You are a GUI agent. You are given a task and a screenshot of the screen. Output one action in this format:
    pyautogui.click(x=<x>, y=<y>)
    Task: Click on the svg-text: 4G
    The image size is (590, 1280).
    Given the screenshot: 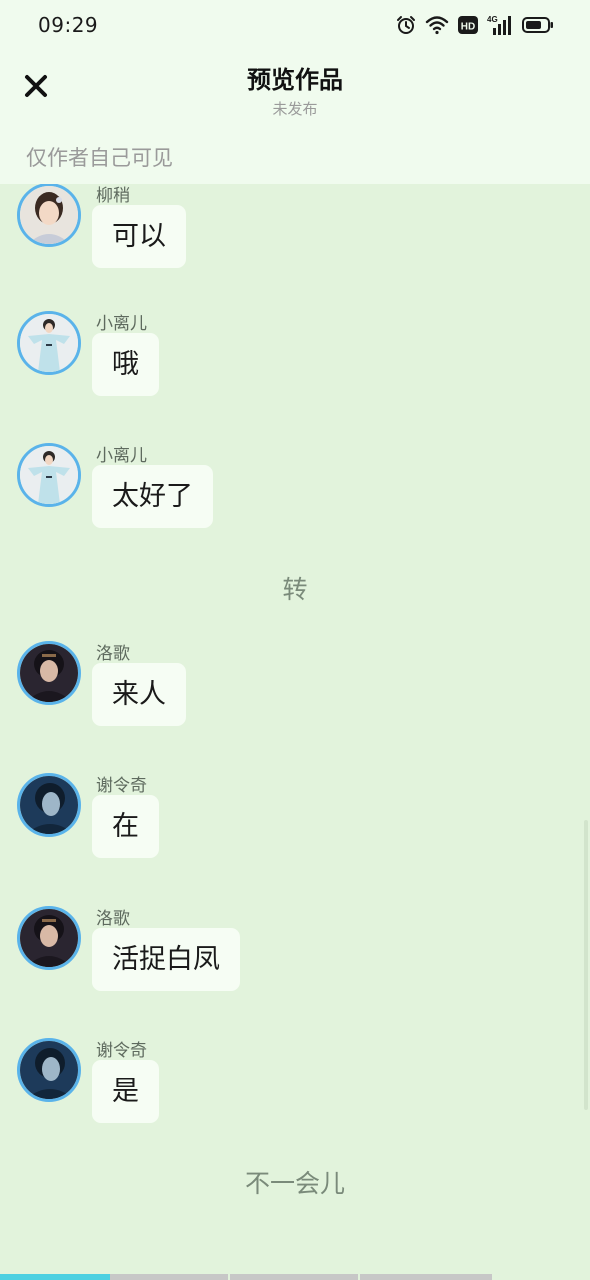 What is the action you would take?
    pyautogui.click(x=492, y=19)
    